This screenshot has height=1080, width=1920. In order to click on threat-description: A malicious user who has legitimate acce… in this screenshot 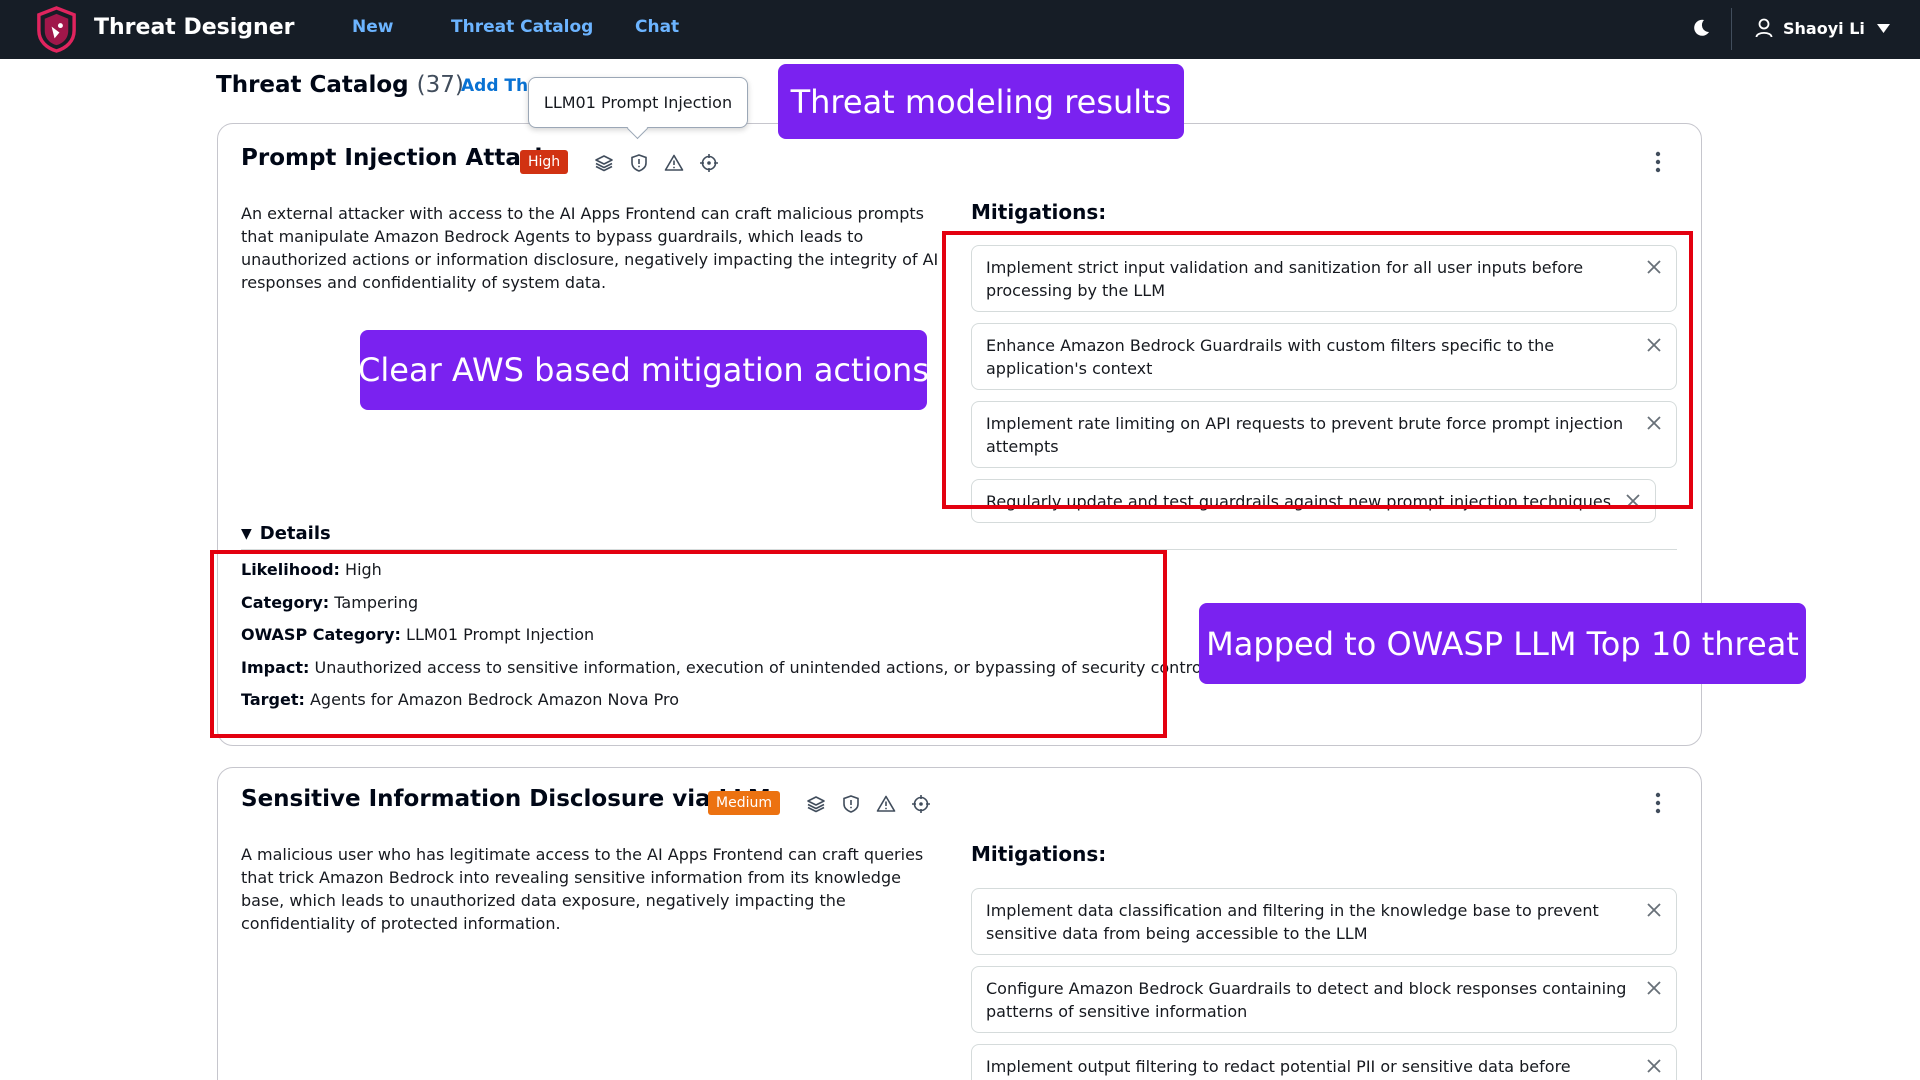, I will do `click(582, 889)`.